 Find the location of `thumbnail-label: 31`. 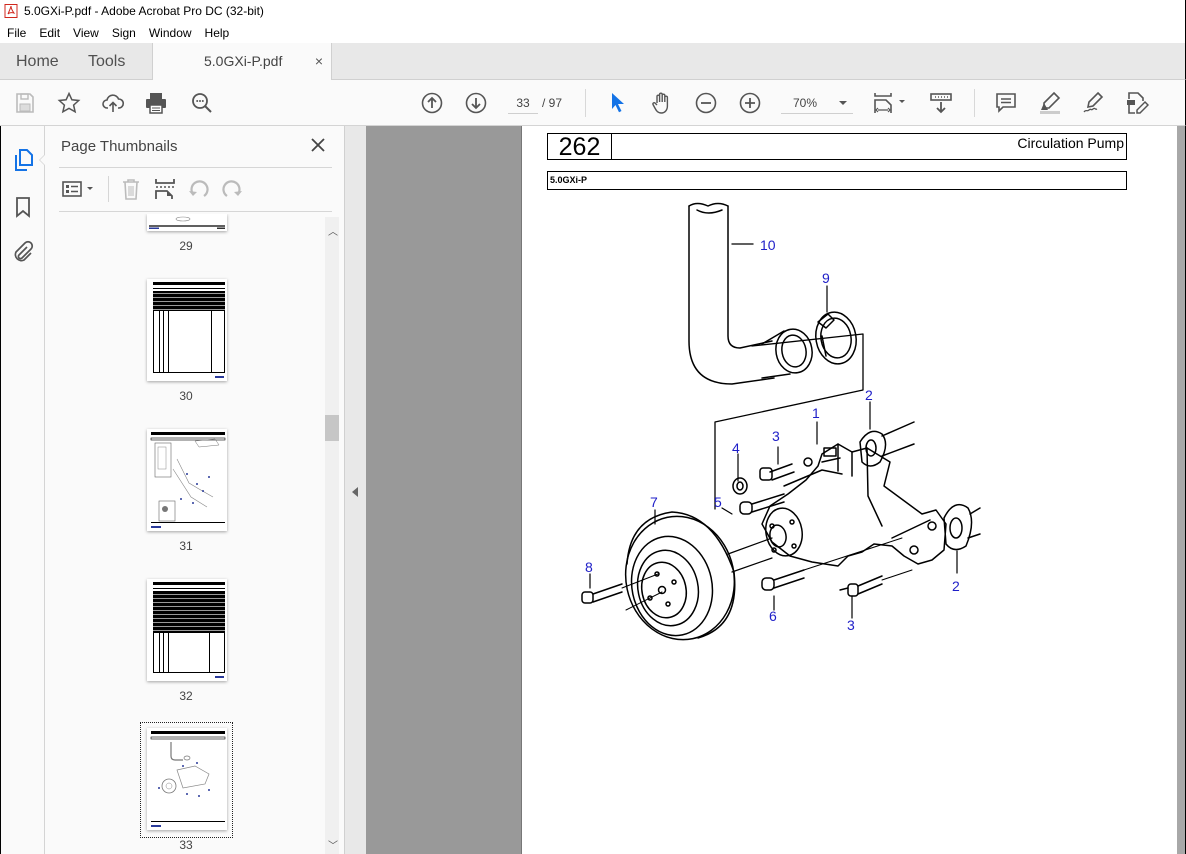

thumbnail-label: 31 is located at coordinates (186, 546).